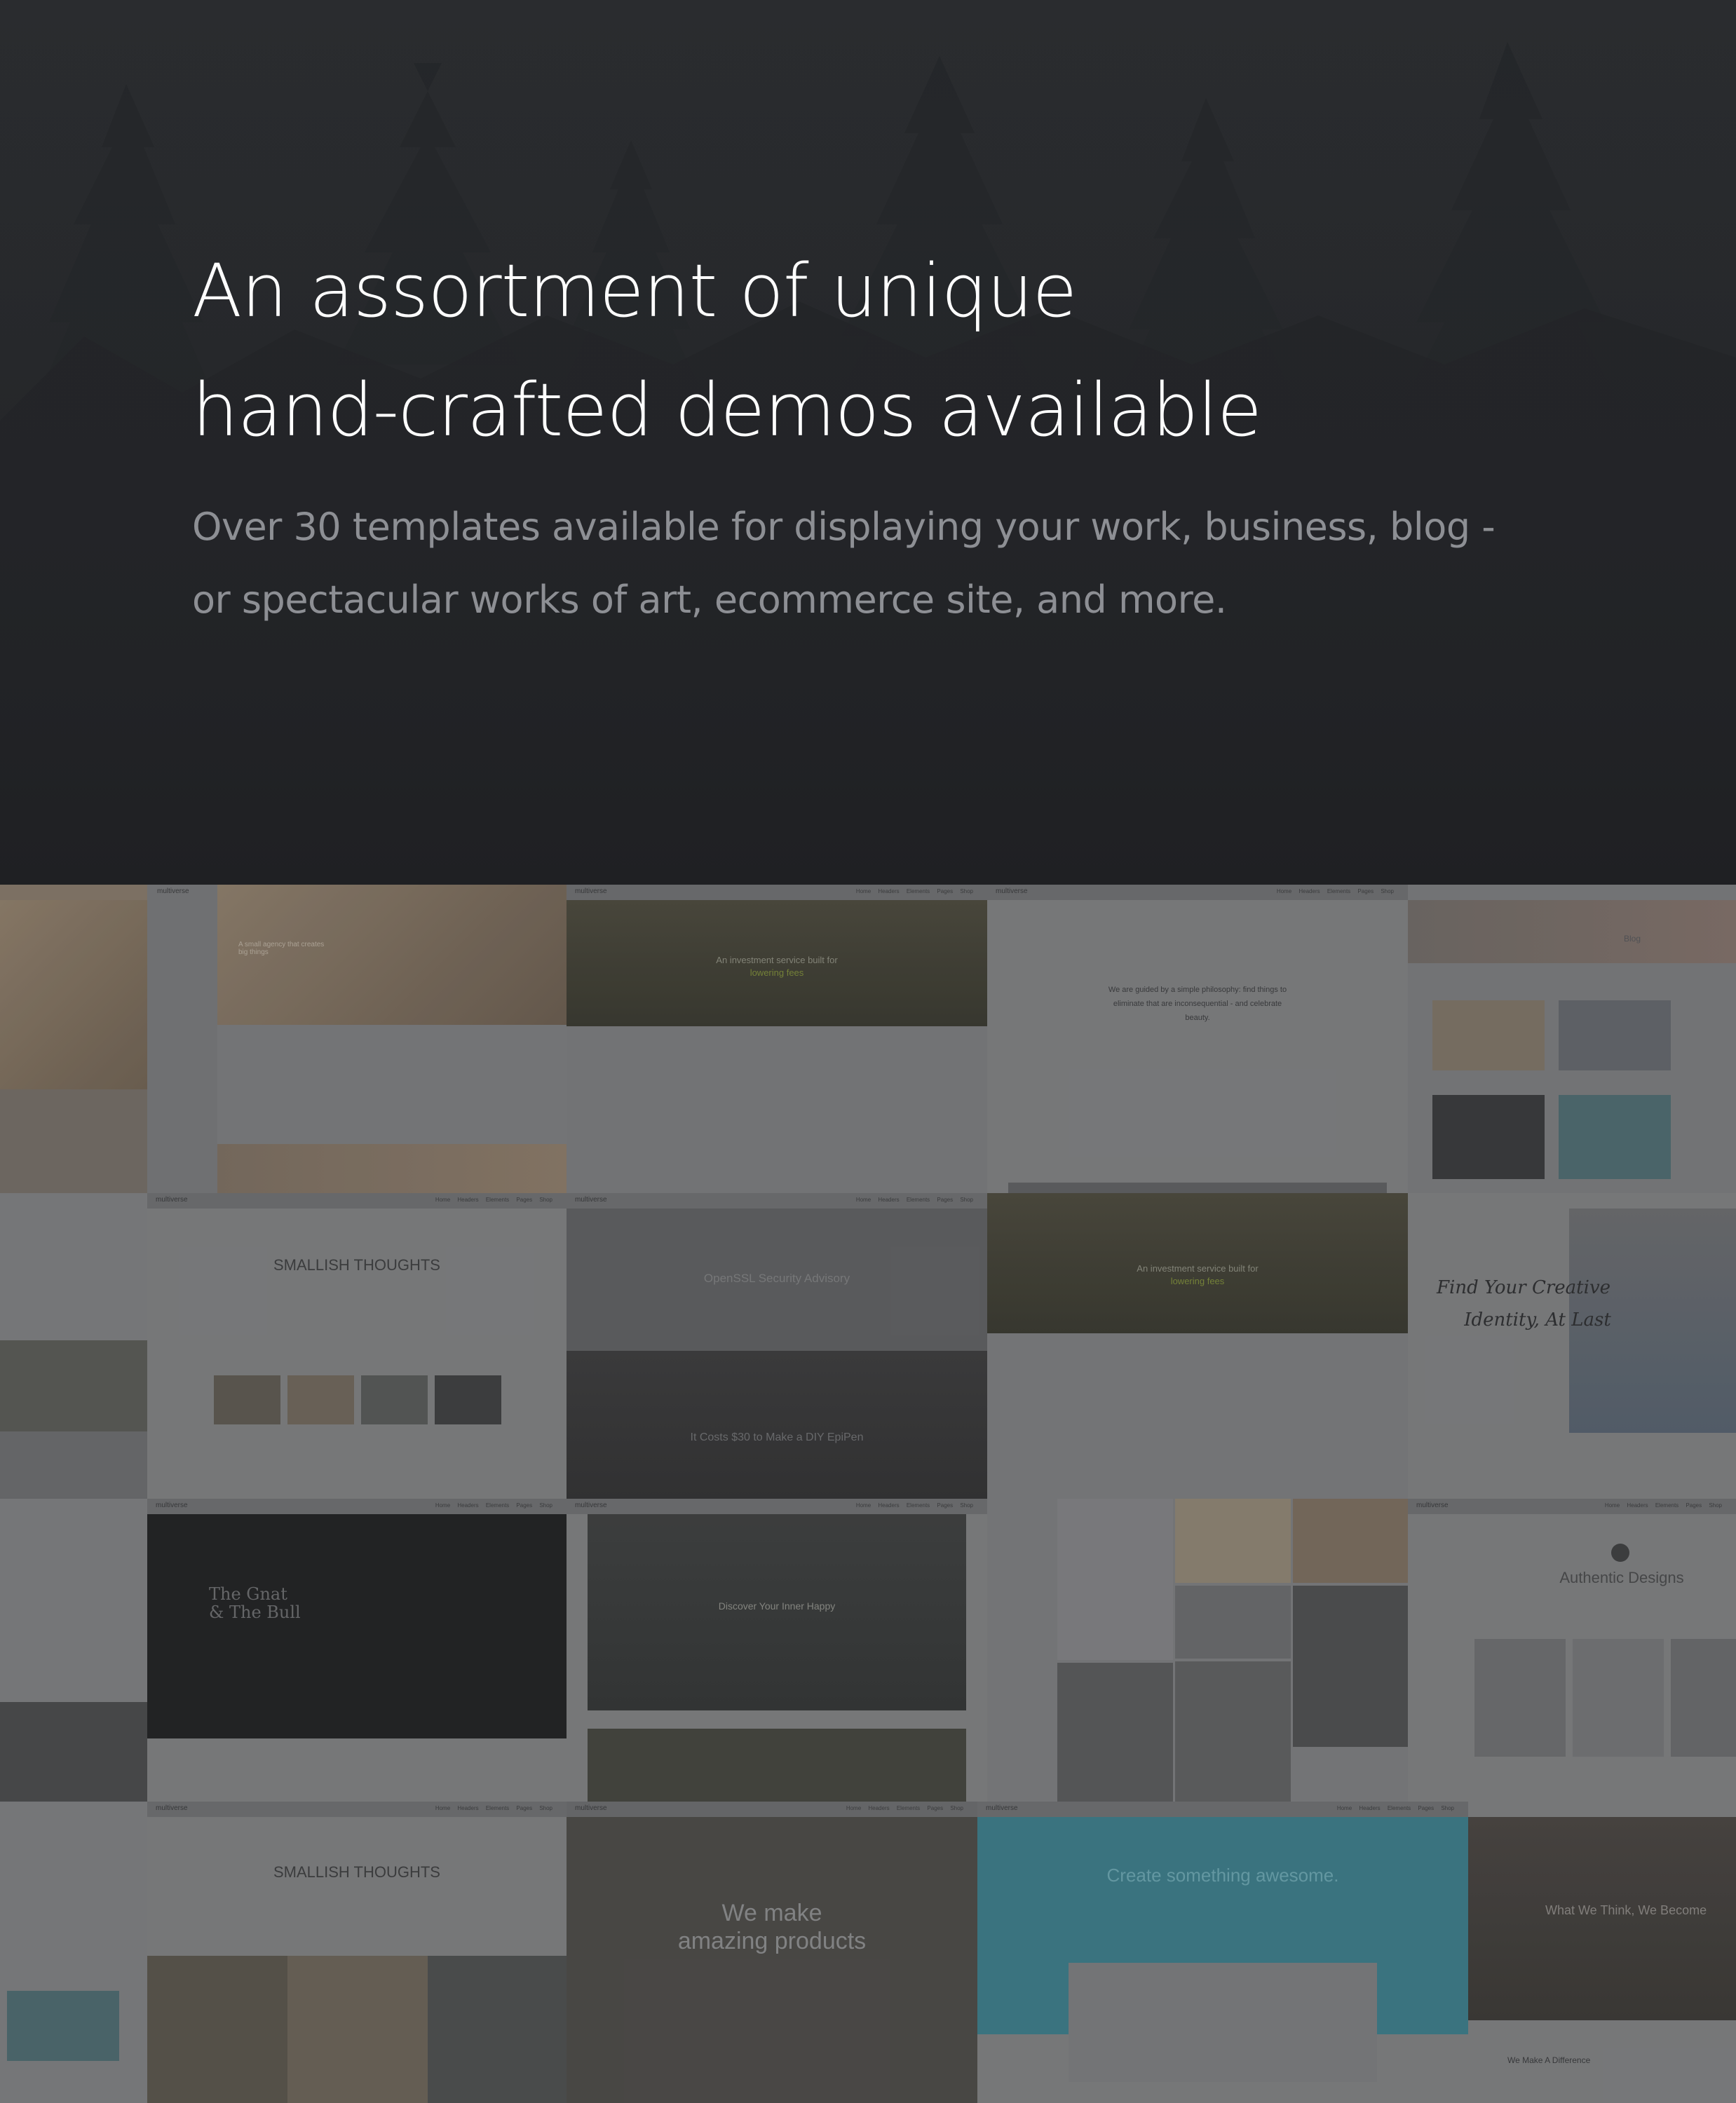  What do you see at coordinates (1626, 1910) in the screenshot?
I see `think-title: What We Think, We Become` at bounding box center [1626, 1910].